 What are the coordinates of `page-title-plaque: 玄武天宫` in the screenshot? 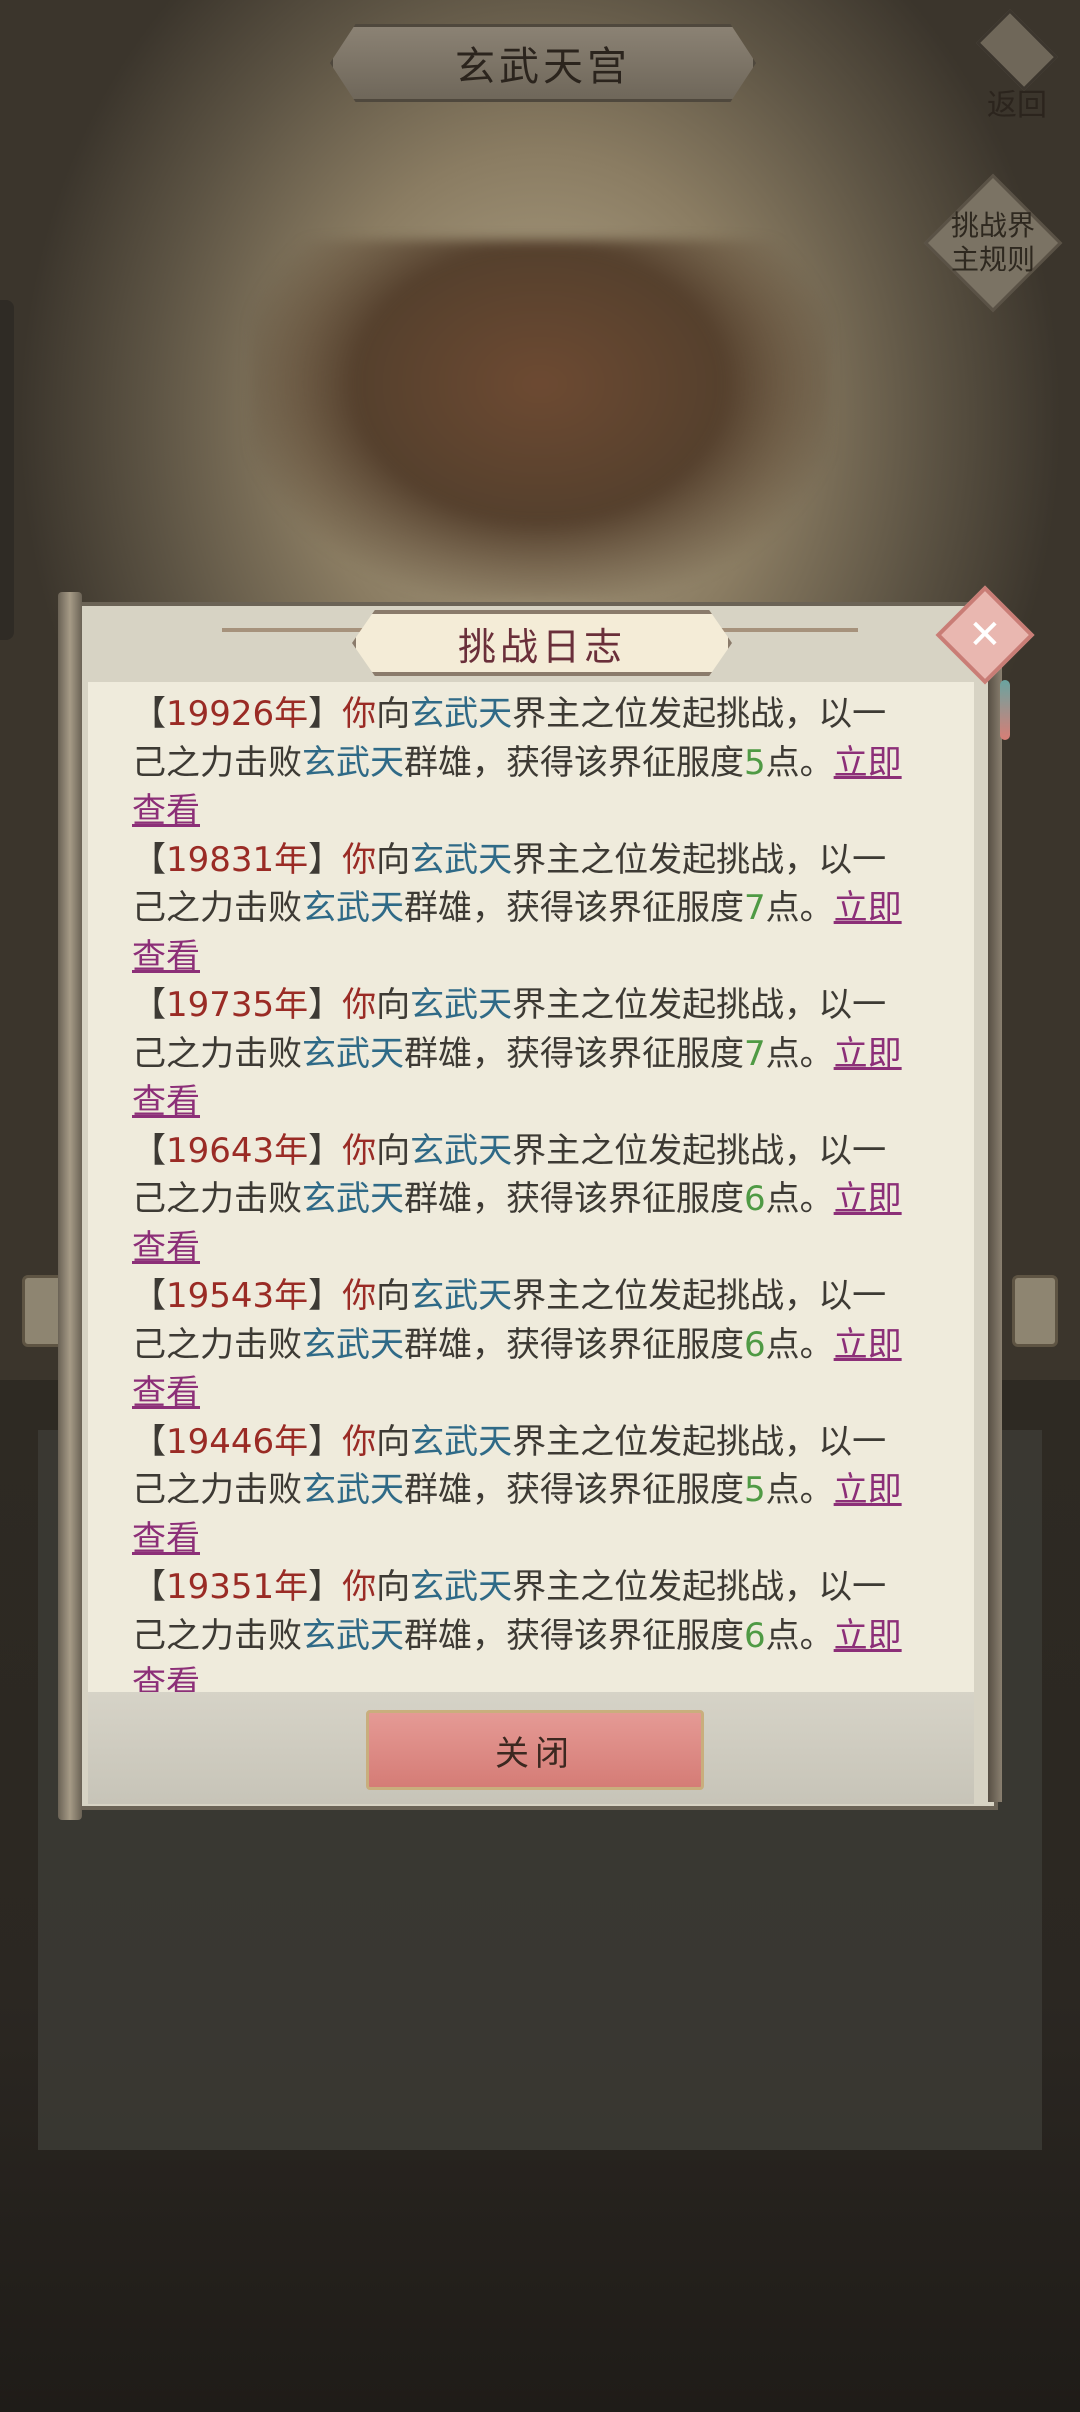 It's located at (543, 63).